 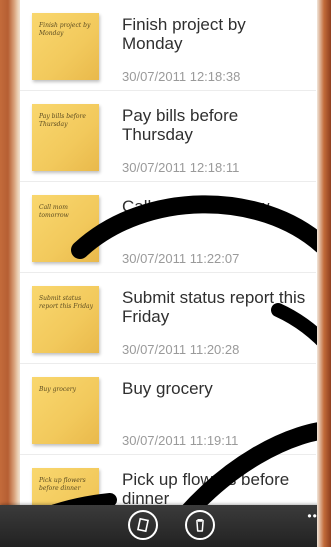 What do you see at coordinates (65, 319) in the screenshot?
I see `note-thumbnail: Submit status report this Friday` at bounding box center [65, 319].